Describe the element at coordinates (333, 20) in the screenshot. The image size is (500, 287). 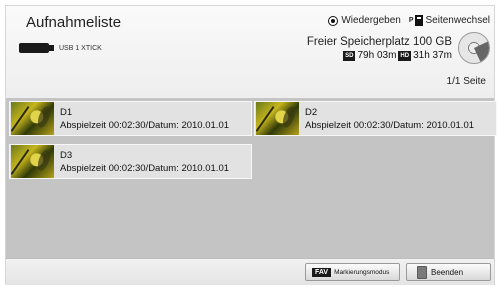
I see `ok-button-icon` at that location.